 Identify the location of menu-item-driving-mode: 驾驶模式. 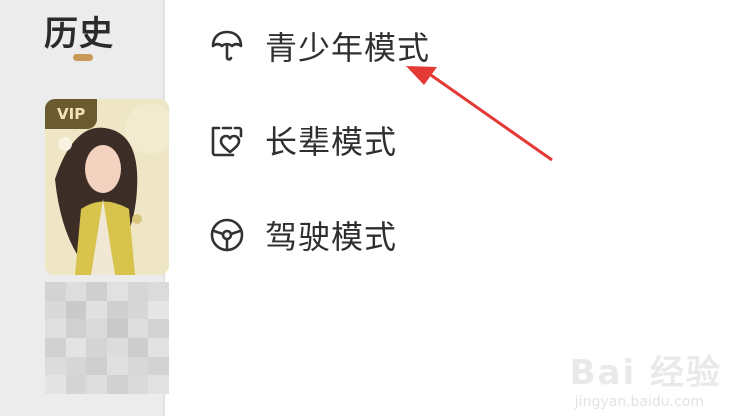
(302, 235).